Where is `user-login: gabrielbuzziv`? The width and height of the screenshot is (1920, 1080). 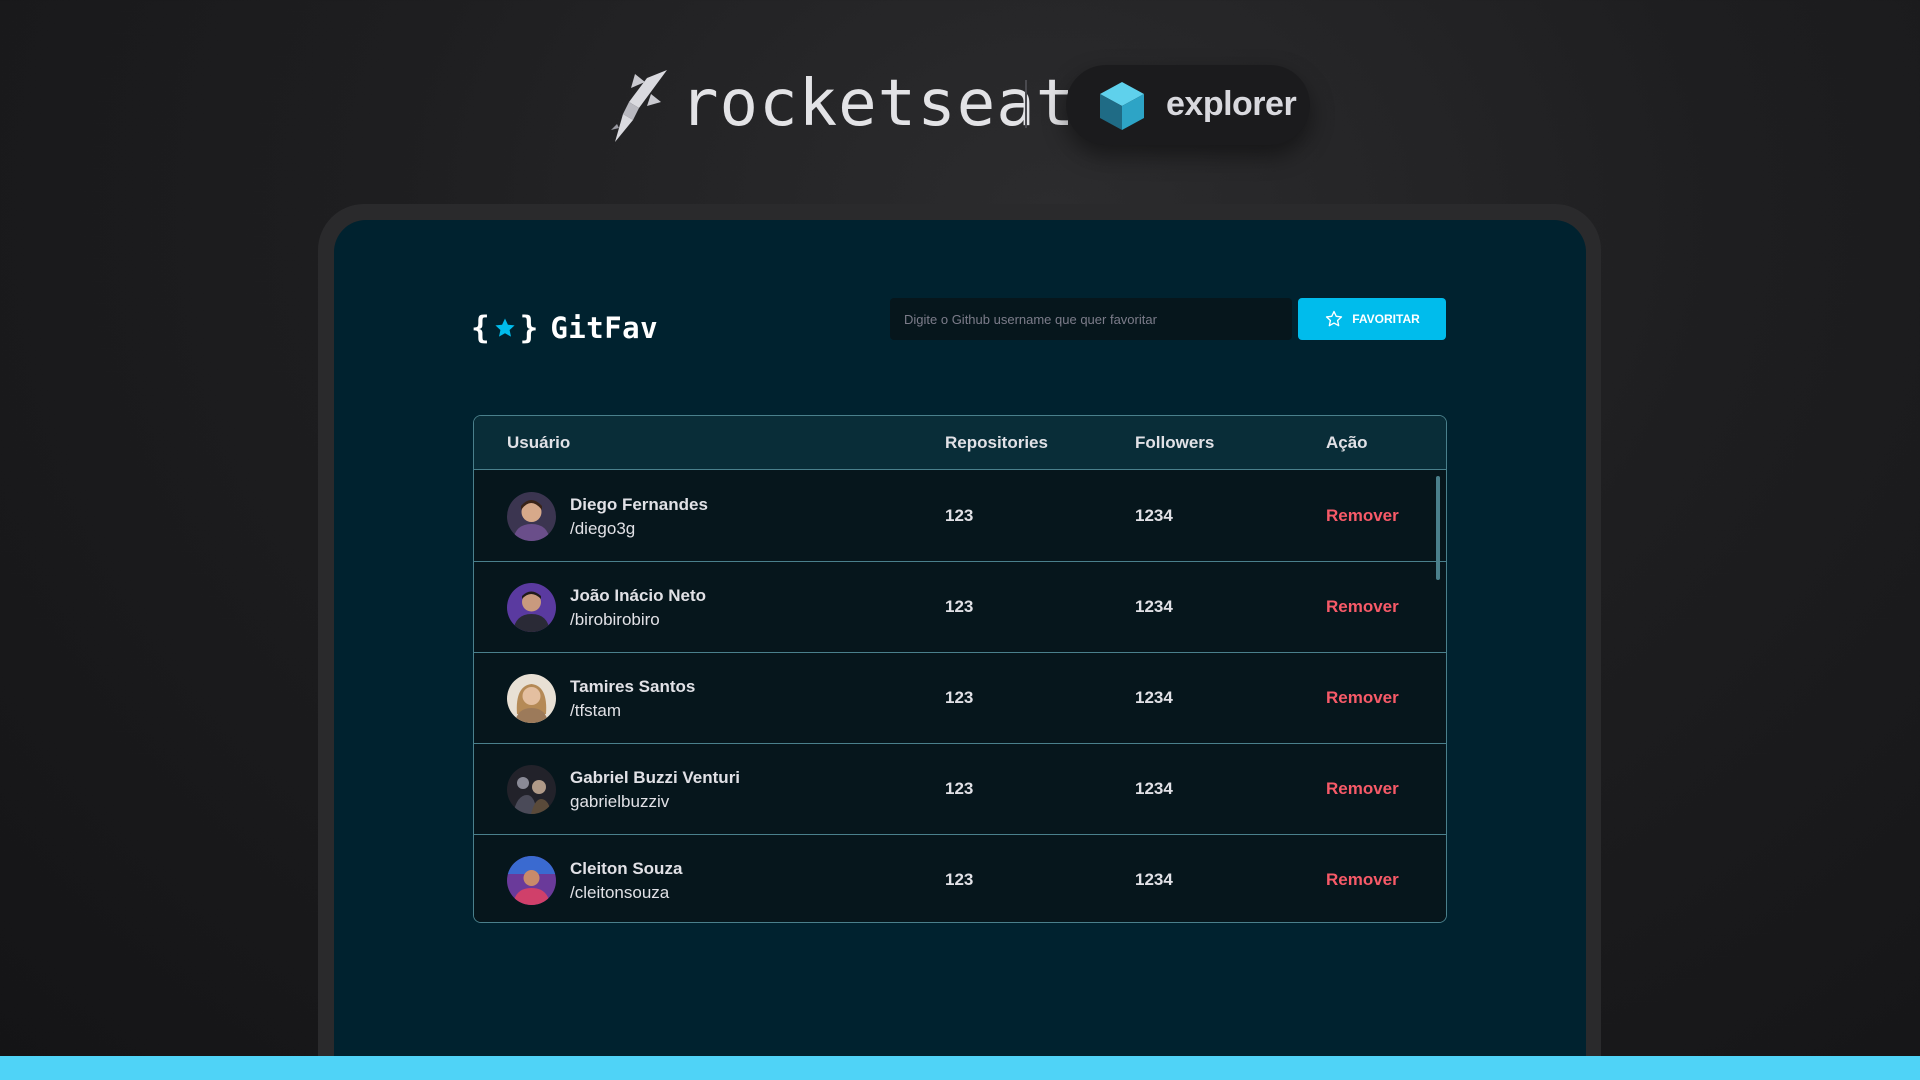
user-login: gabrielbuzziv is located at coordinates (619, 802).